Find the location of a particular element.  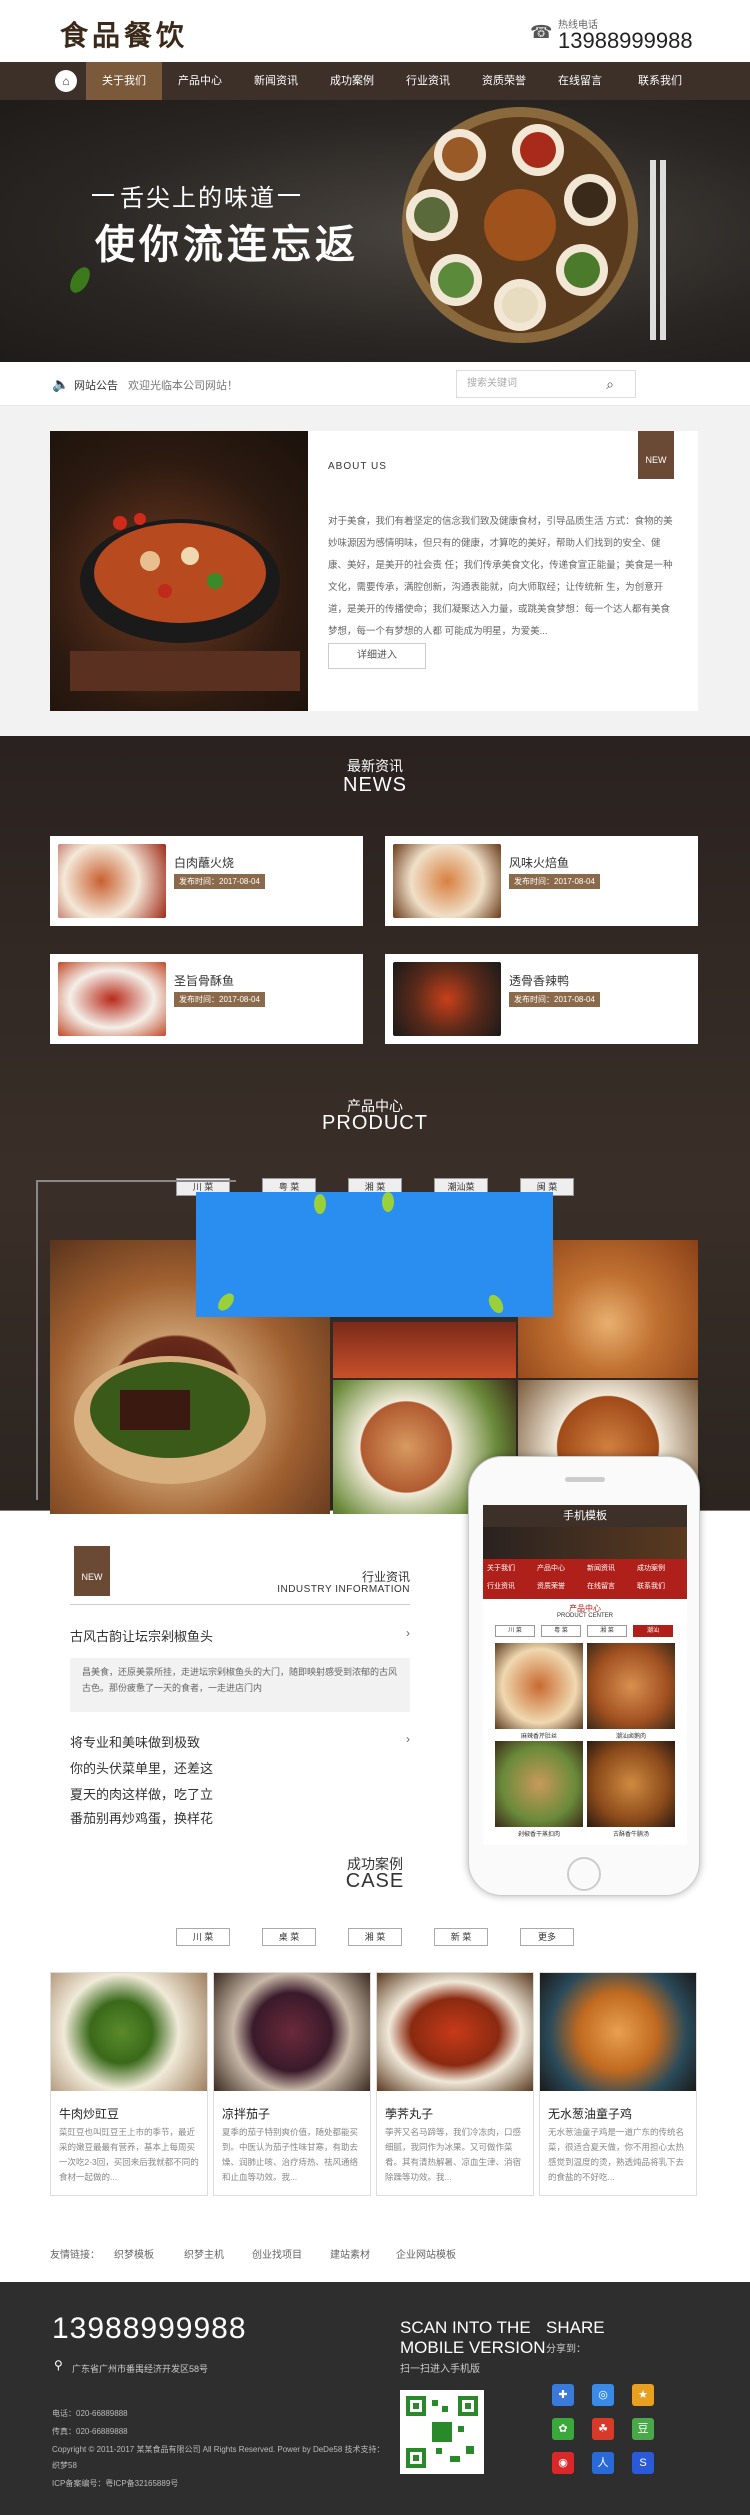

friend-link: 企业网站模板 is located at coordinates (426, 2253).